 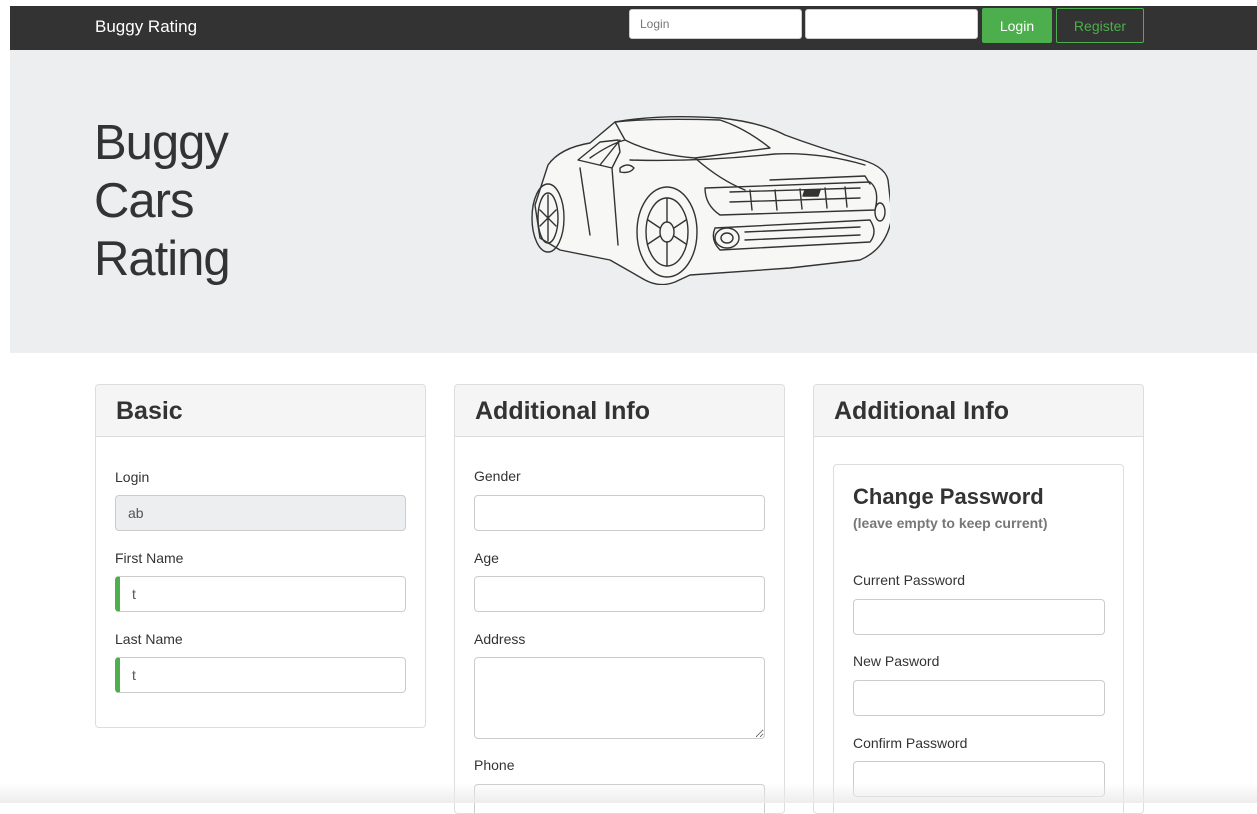 I want to click on change-password-title: Change Password, so click(x=948, y=496).